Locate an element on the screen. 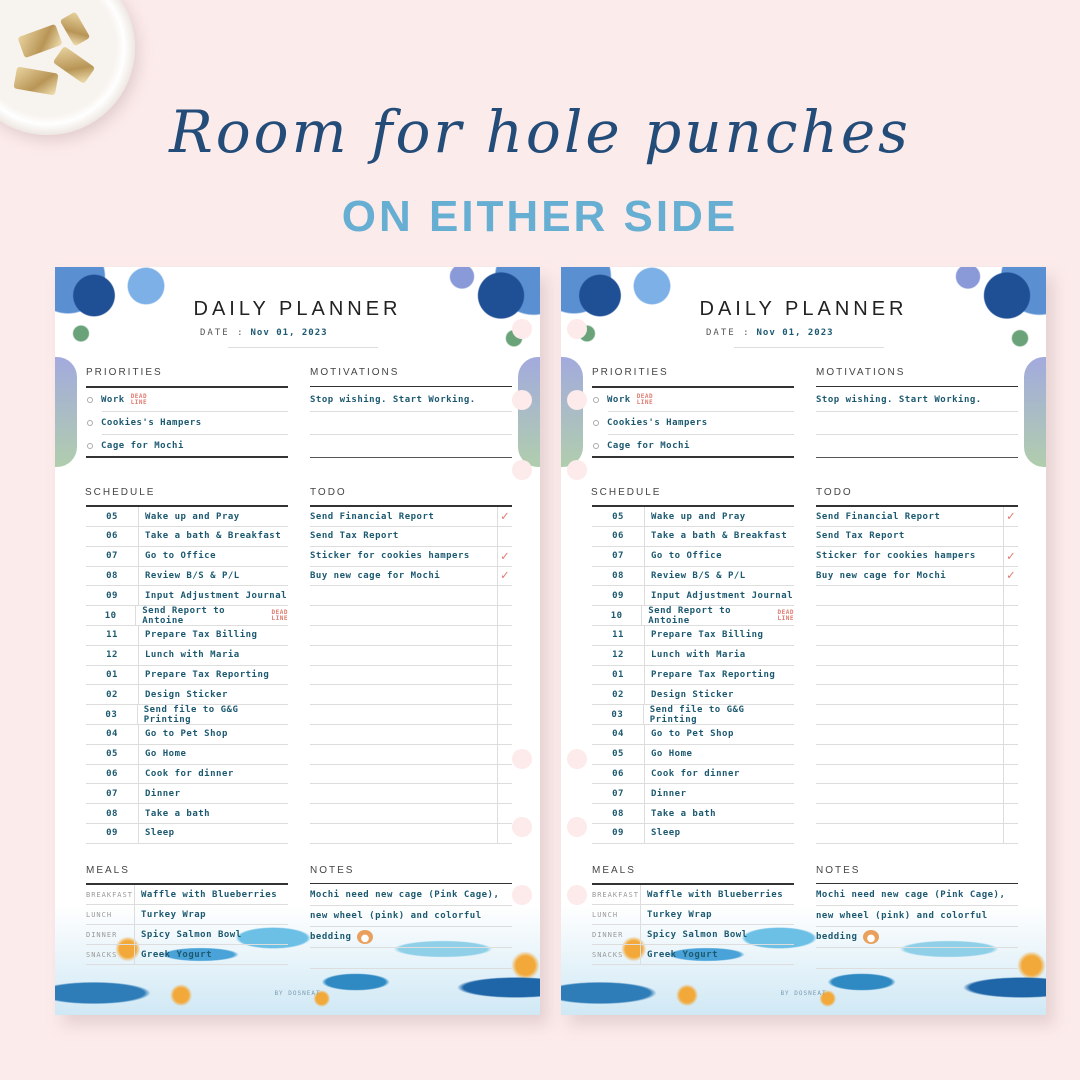 Image resolution: width=1080 pixels, height=1080 pixels. schedule-row: 09 Sleep is located at coordinates (693, 833).